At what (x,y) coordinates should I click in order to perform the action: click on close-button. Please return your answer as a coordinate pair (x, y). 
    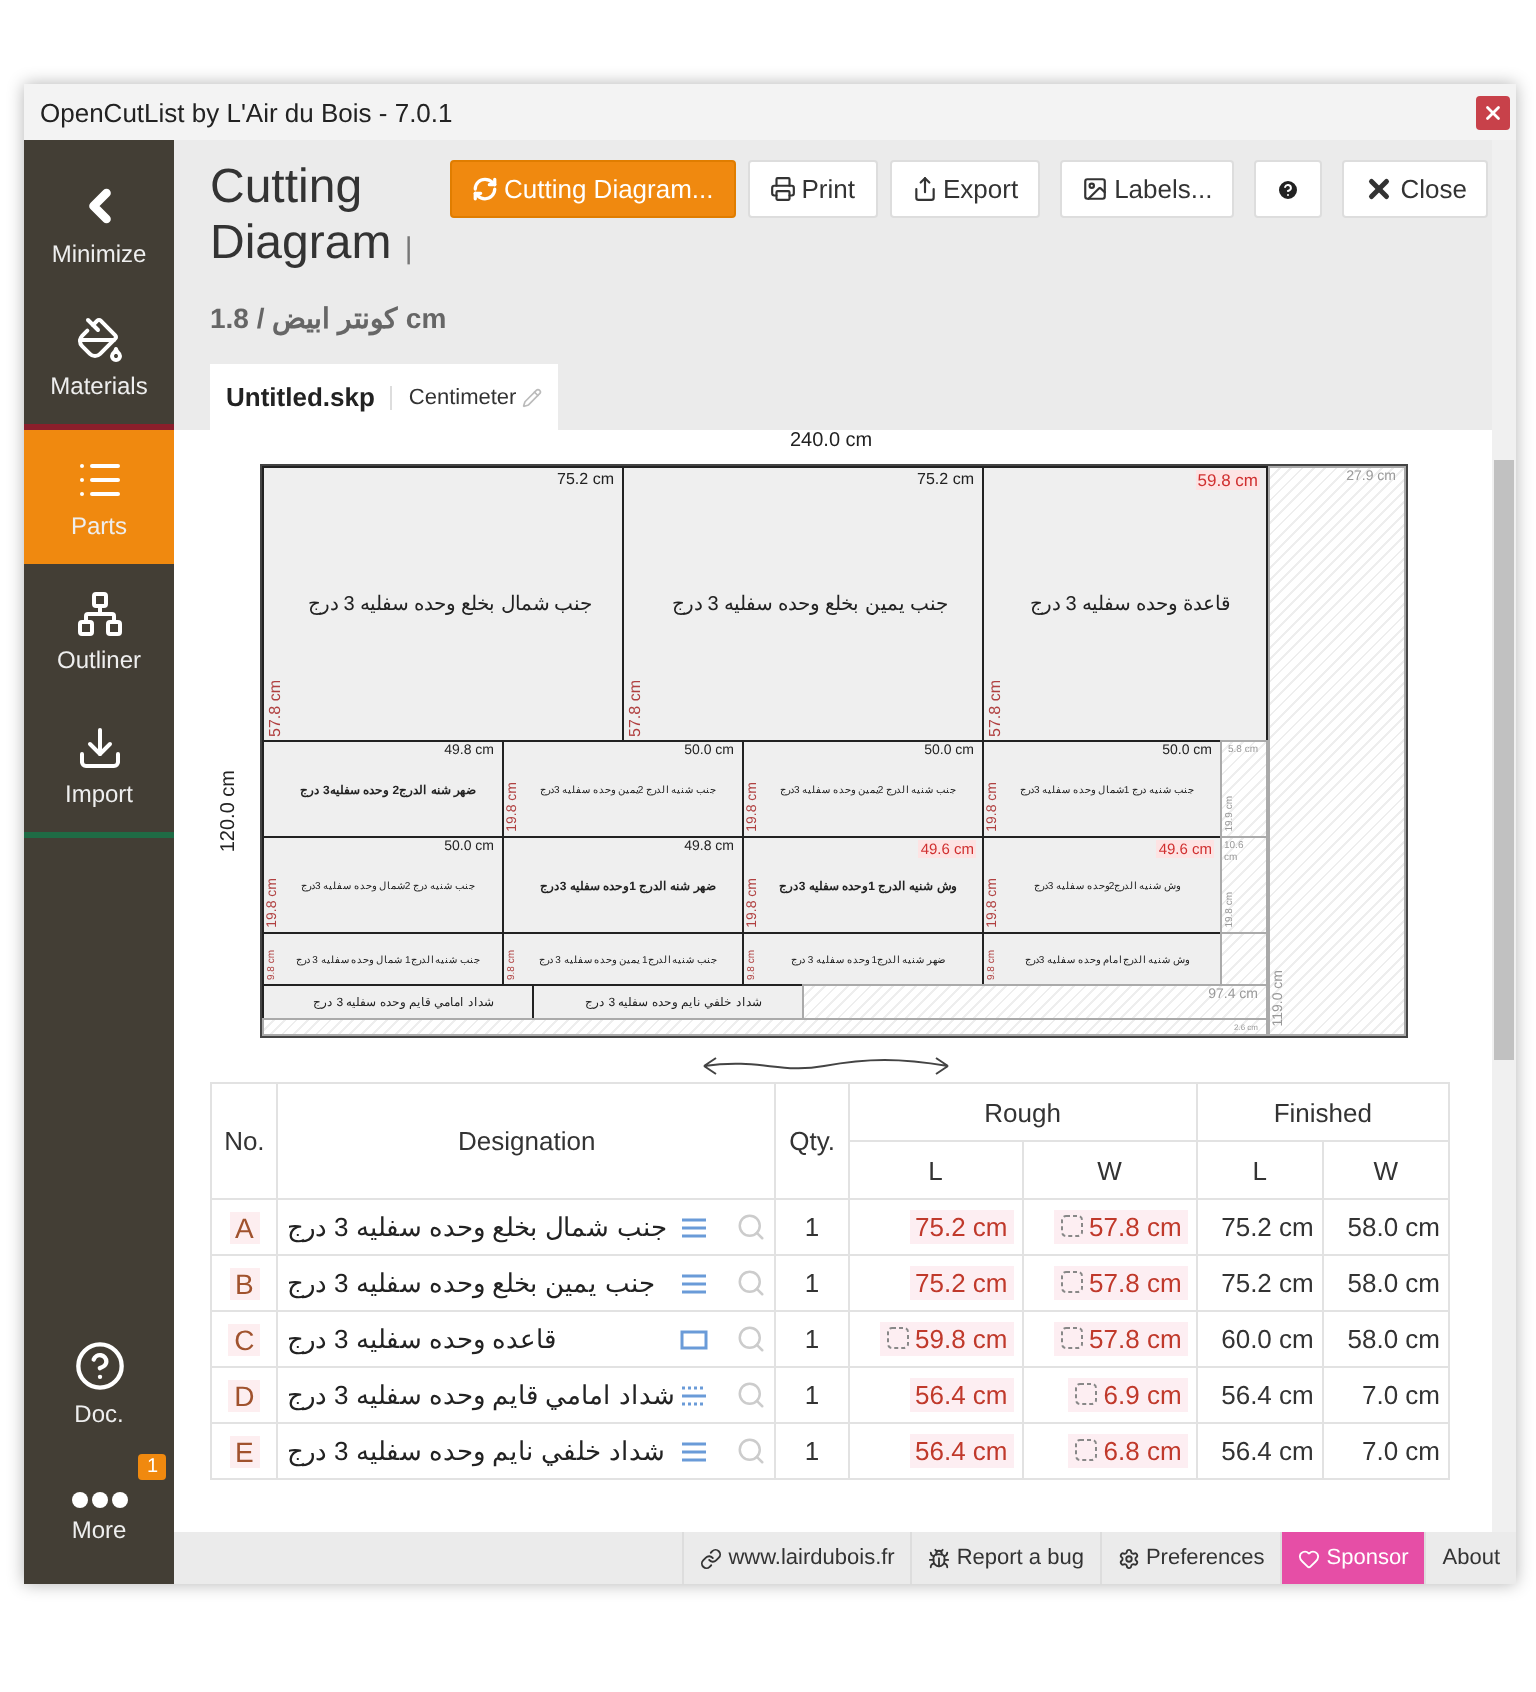
    Looking at the image, I should click on (1493, 112).